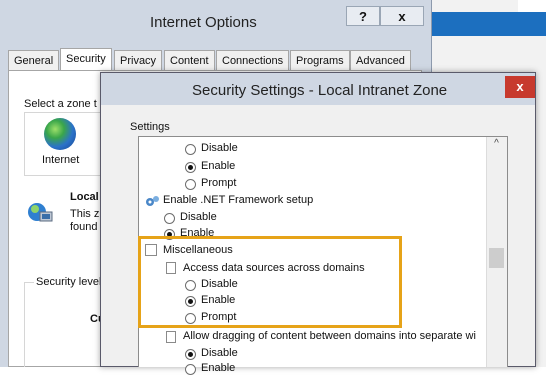 The width and height of the screenshot is (546, 375). Describe the element at coordinates (86, 59) in the screenshot. I see `tab-security: Security` at that location.